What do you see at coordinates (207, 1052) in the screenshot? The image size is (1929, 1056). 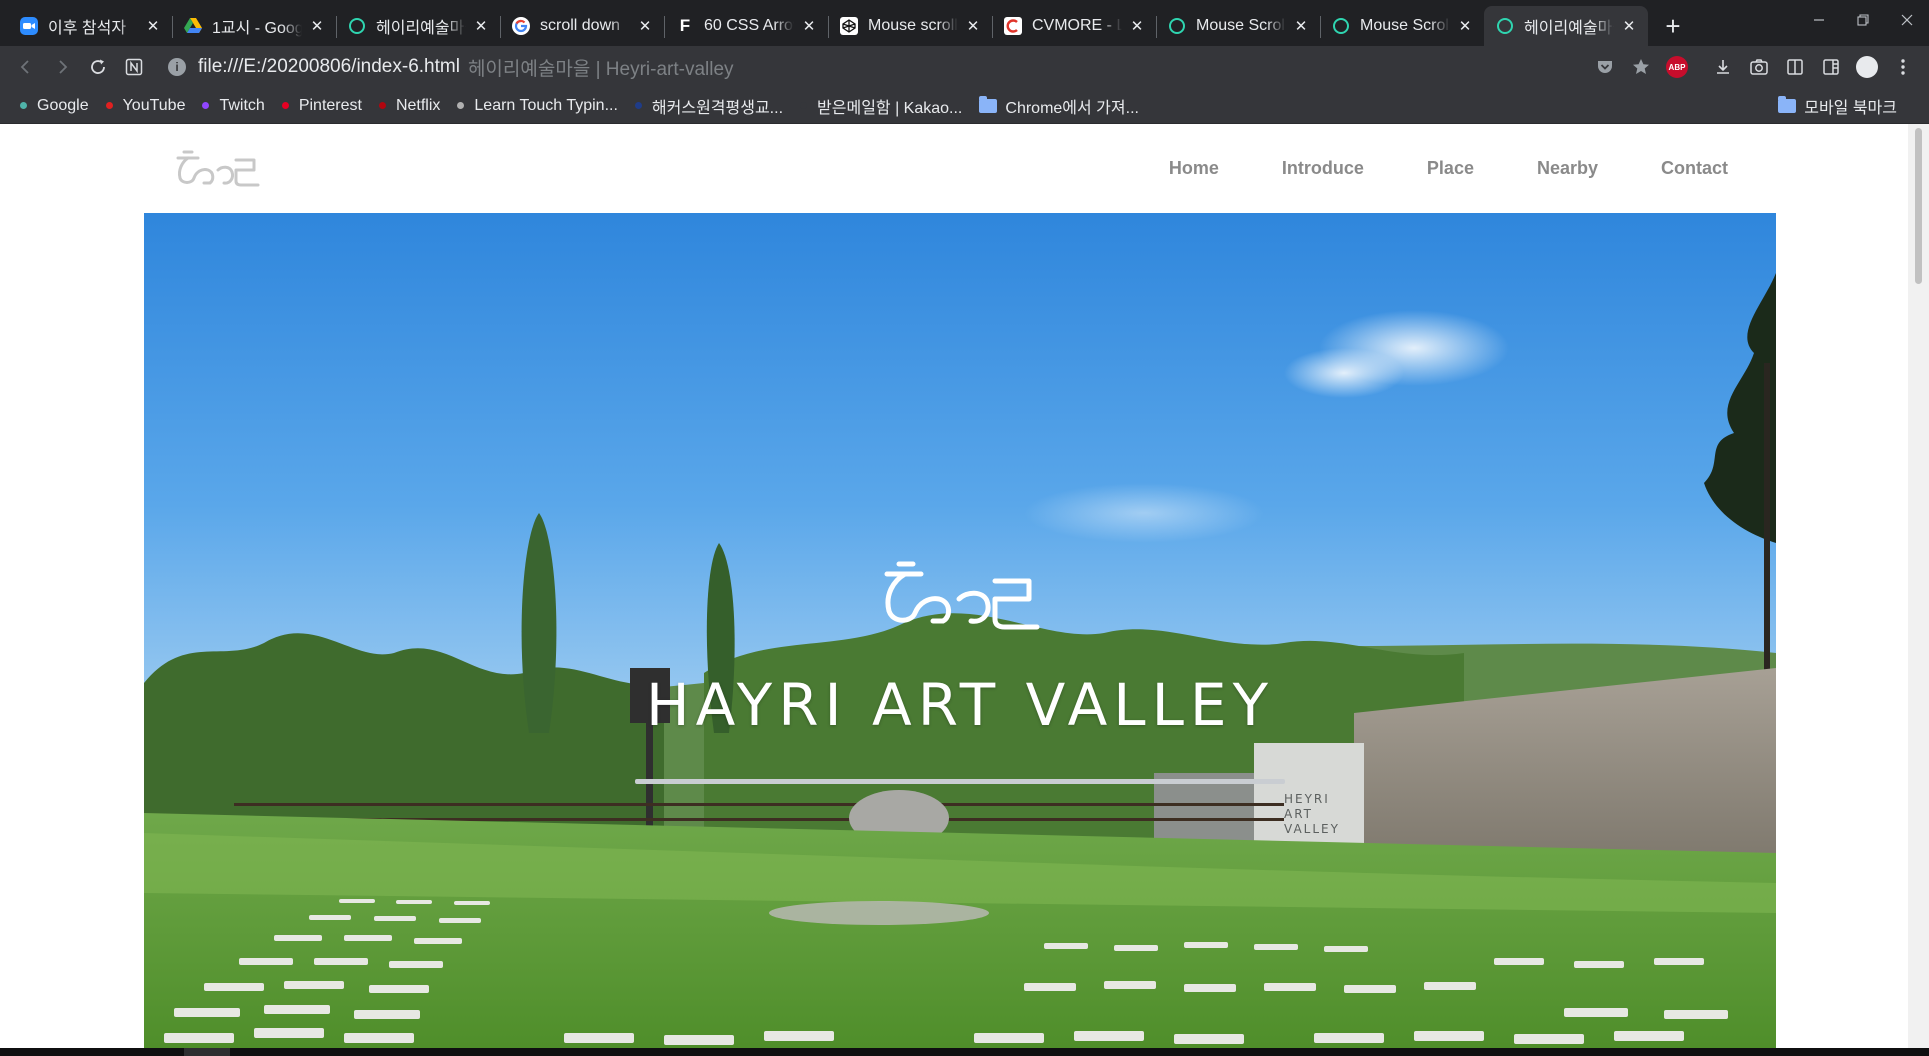 I see `taskbar-item` at bounding box center [207, 1052].